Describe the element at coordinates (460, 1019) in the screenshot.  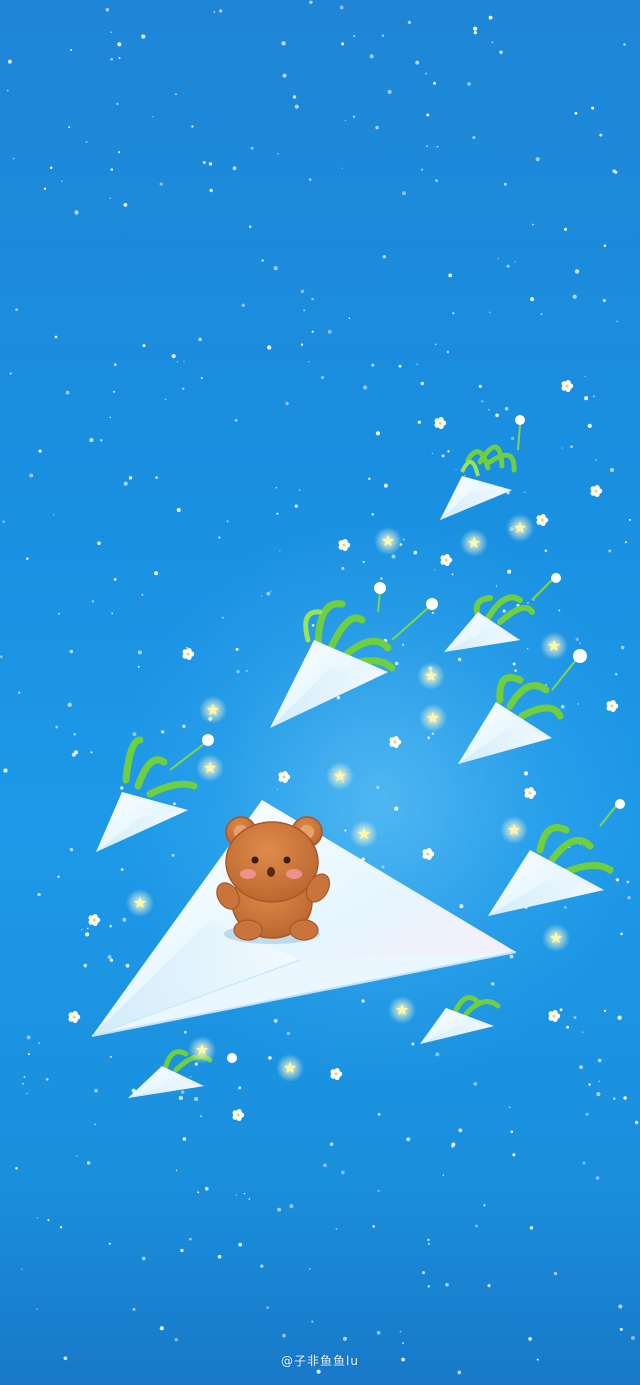
I see `paper-plane-small-lower-right` at that location.